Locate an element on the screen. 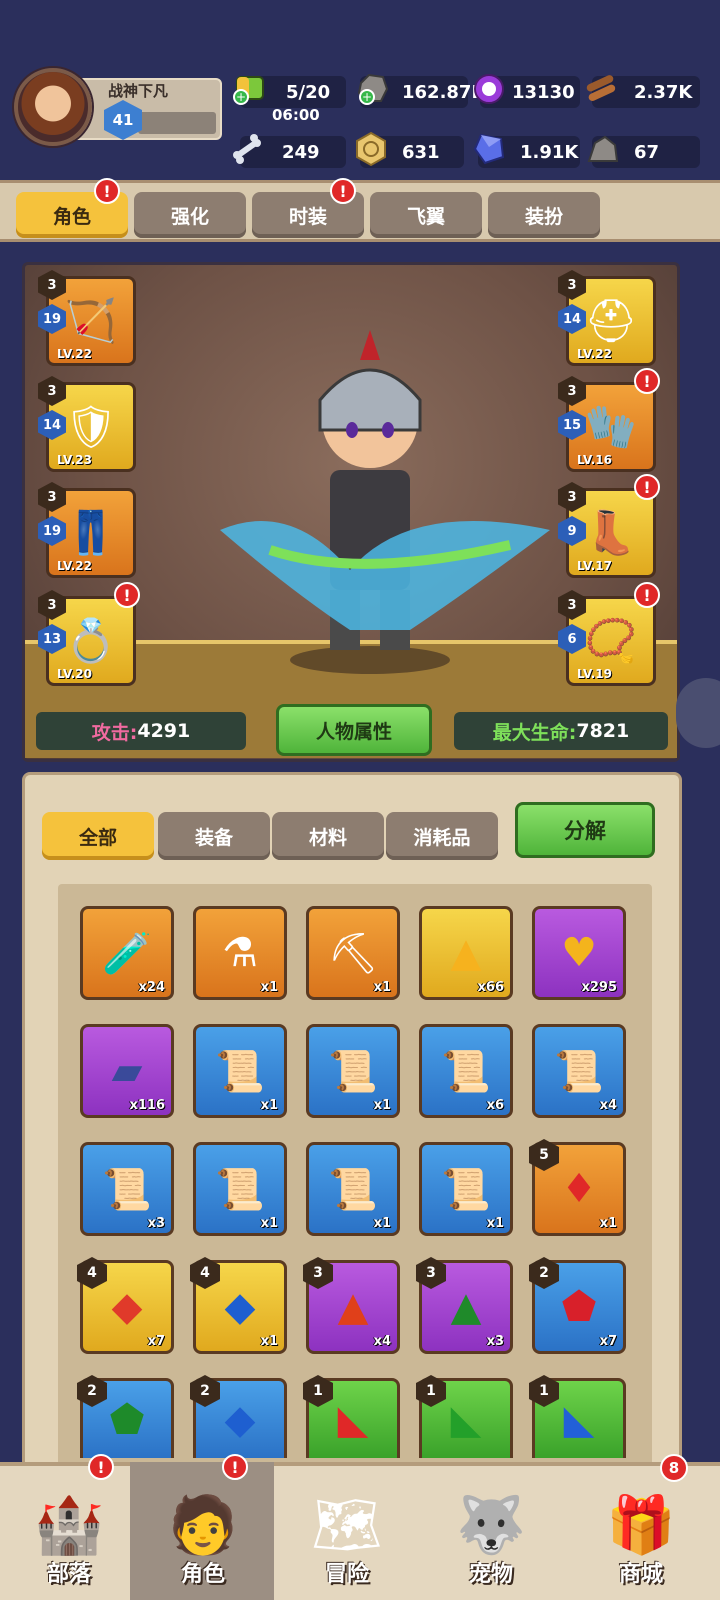 The height and width of the screenshot is (1600, 720). nav-pet: 🐺 宠物 is located at coordinates (491, 1532).